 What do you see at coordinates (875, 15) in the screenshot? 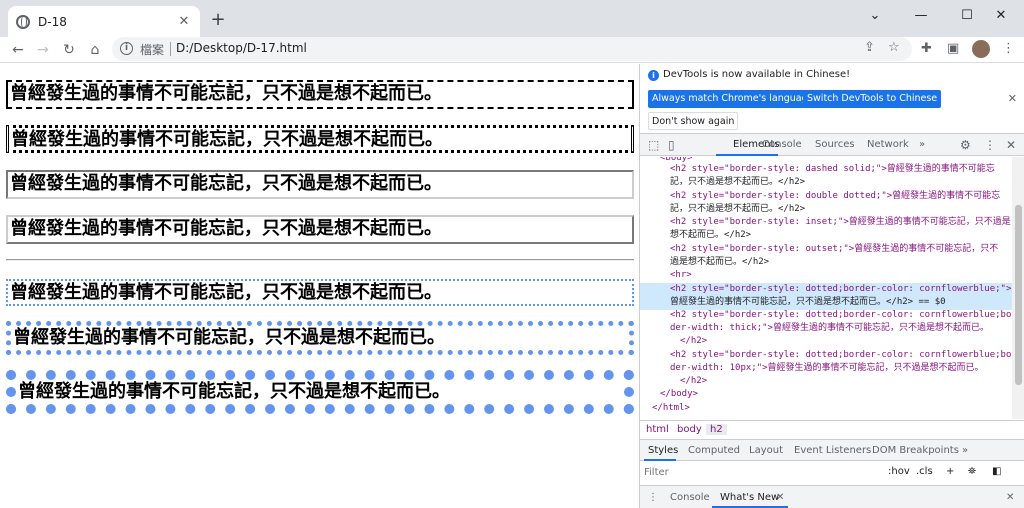
I see `tab-search-icon: ⌄` at bounding box center [875, 15].